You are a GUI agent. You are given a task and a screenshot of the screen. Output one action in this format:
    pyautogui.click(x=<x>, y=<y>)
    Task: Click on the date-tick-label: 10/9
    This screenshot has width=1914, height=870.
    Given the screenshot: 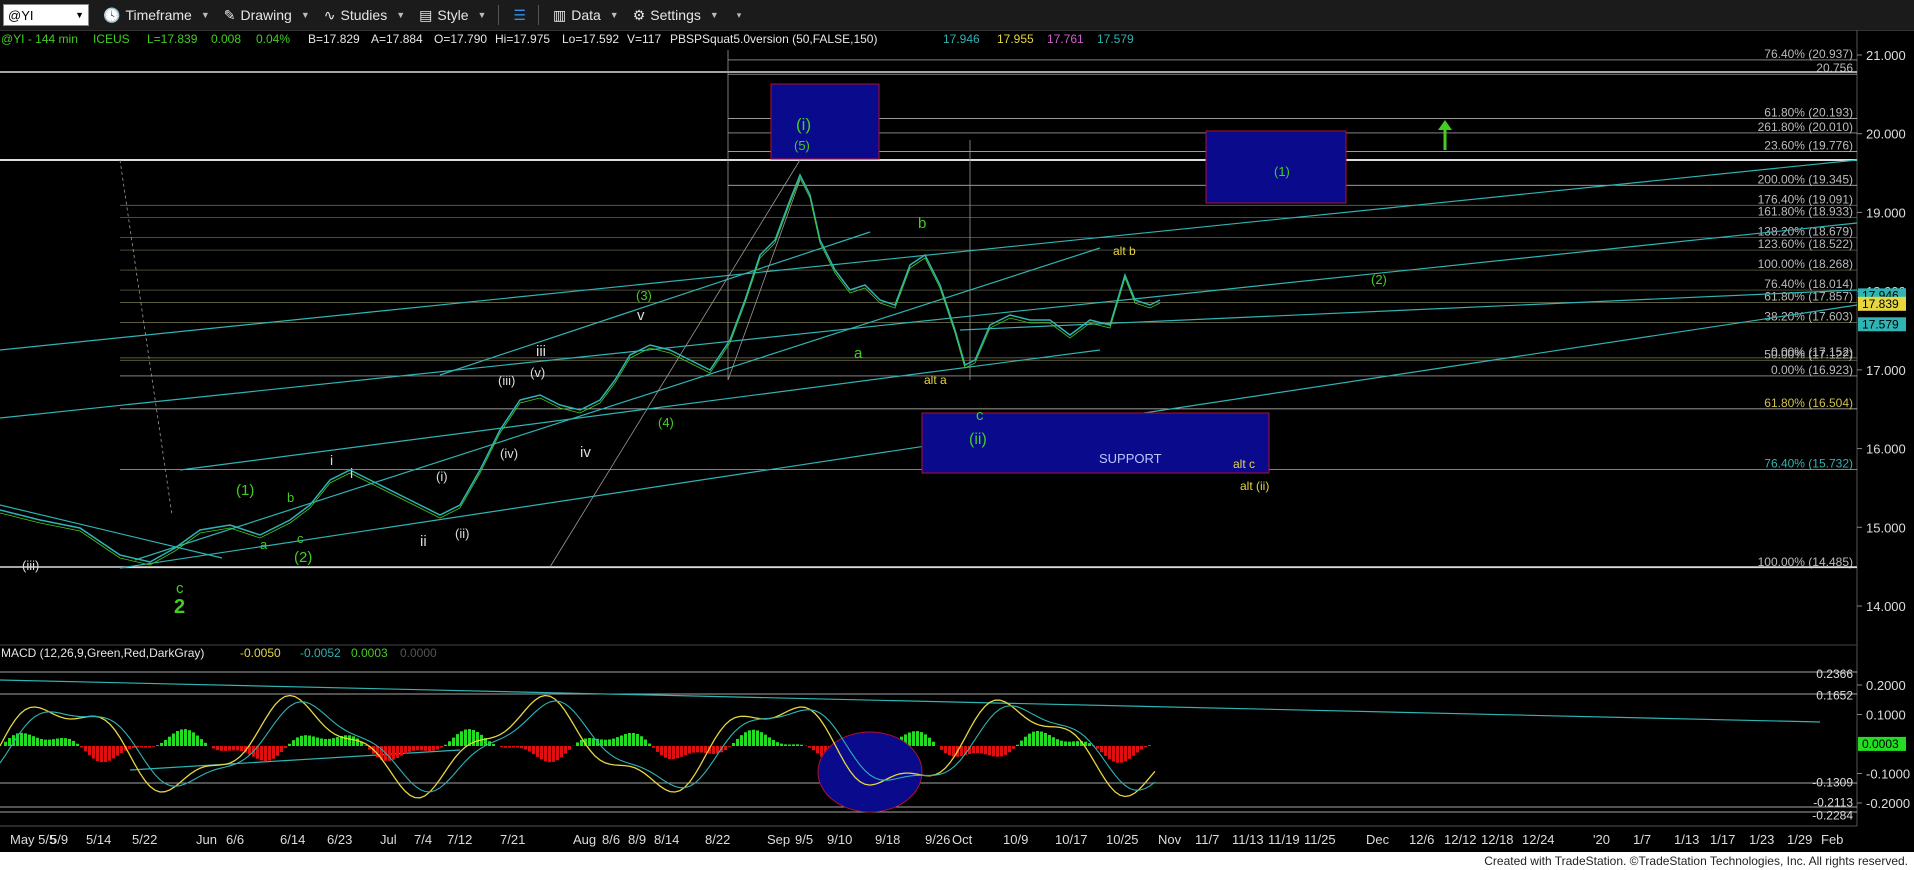 What is the action you would take?
    pyautogui.click(x=1015, y=839)
    